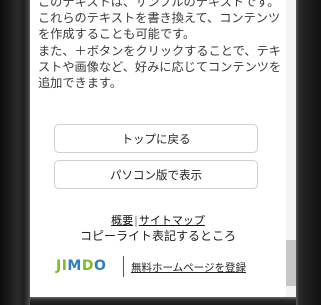 The height and width of the screenshot is (305, 321). What do you see at coordinates (74, 266) in the screenshot?
I see `jimdo-logo-part-blue: M` at bounding box center [74, 266].